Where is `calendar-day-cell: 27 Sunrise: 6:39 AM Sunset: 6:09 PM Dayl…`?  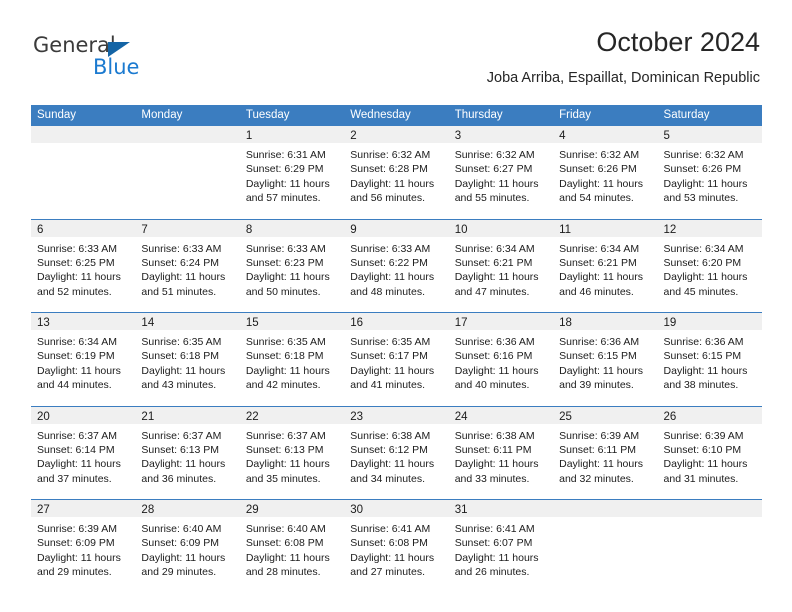
calendar-day-cell: 27 Sunrise: 6:39 AM Sunset: 6:09 PM Dayl… is located at coordinates (83, 546).